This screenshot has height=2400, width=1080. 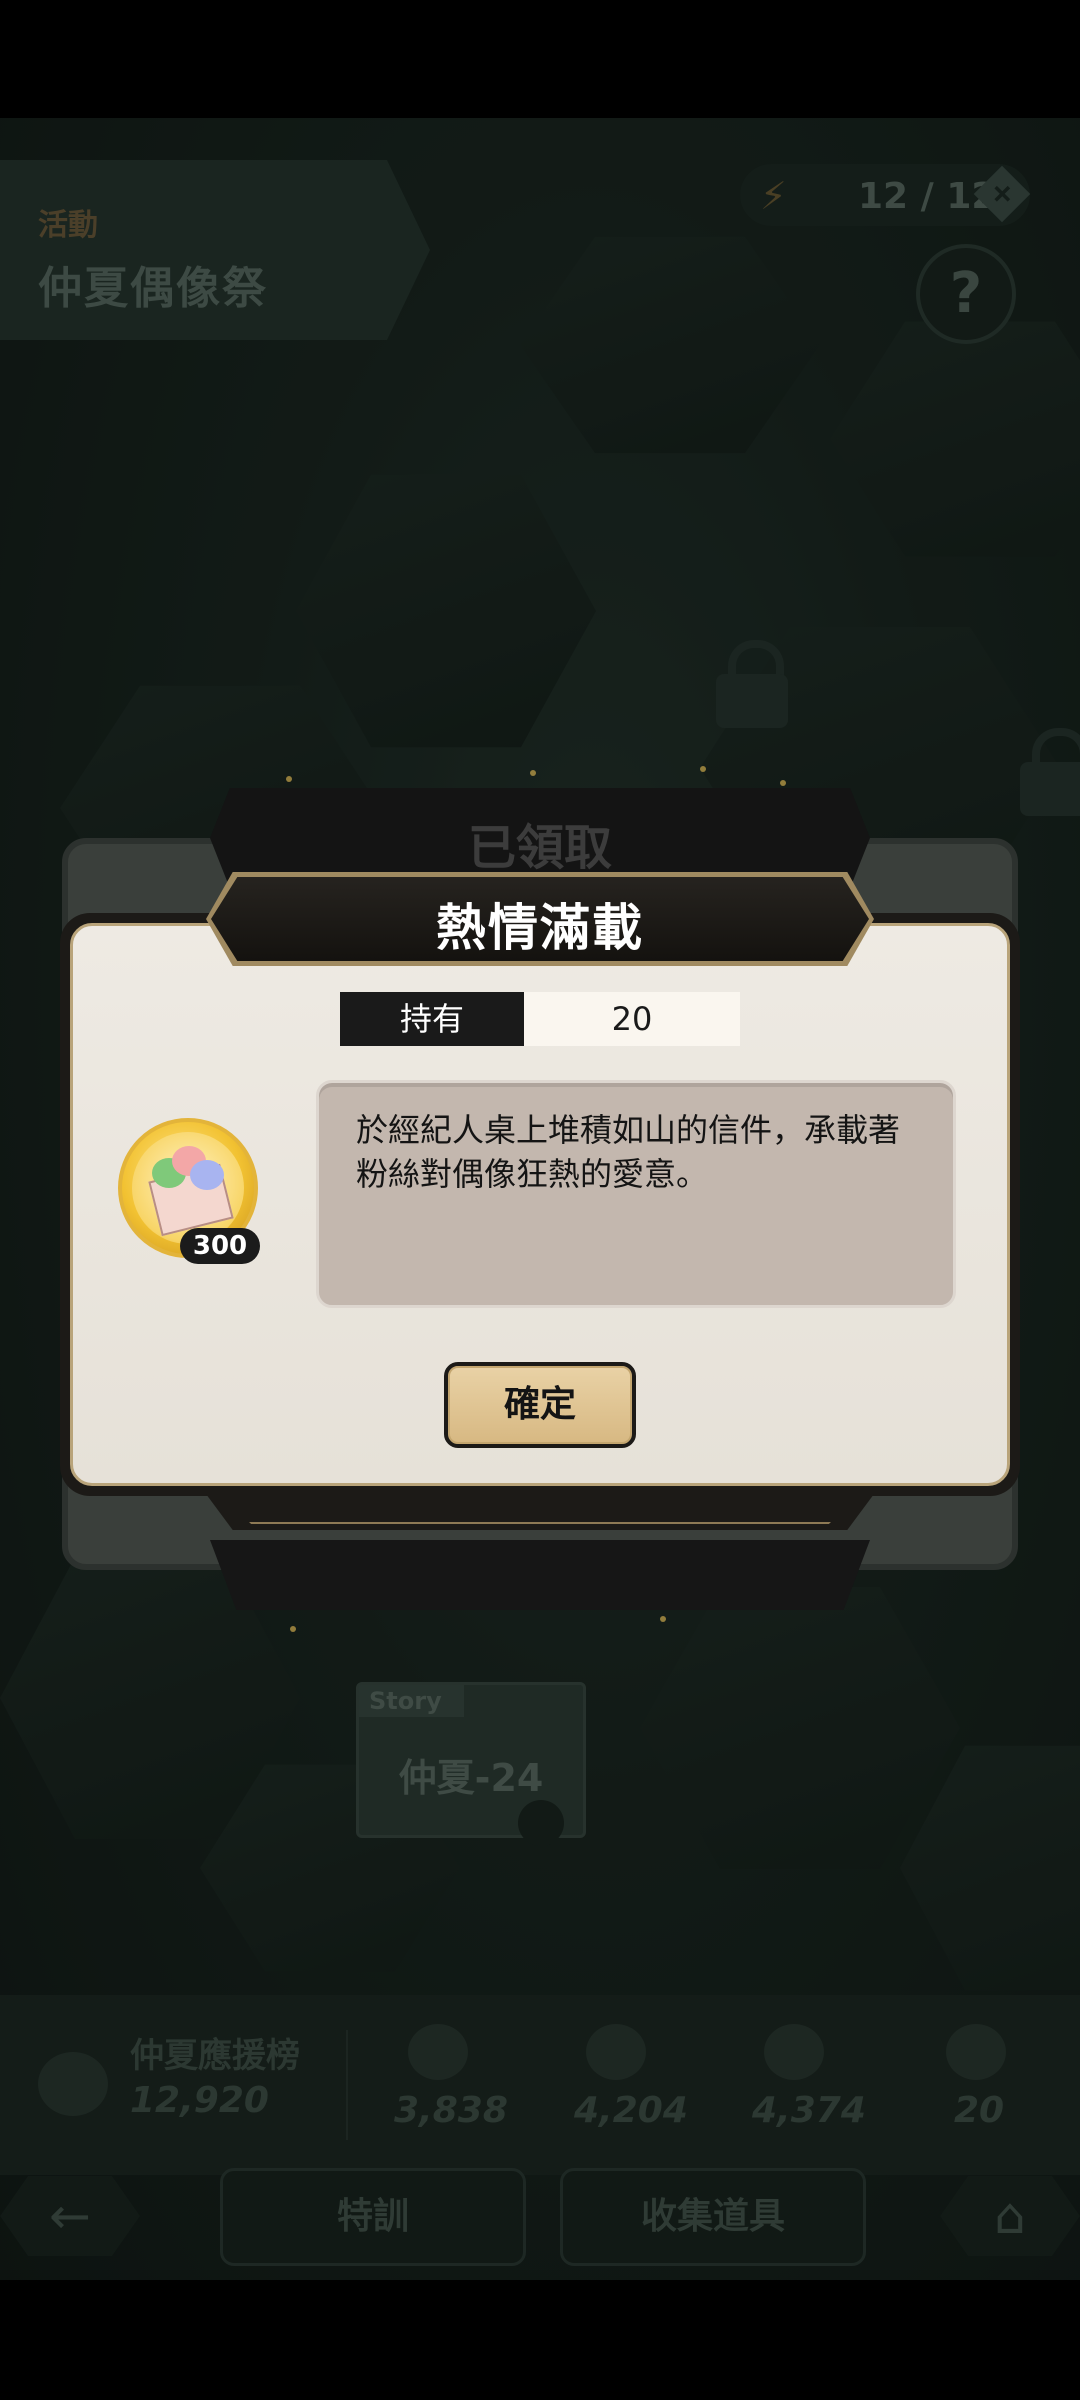 I want to click on special-training-button: 特訓, so click(x=373, y=2217).